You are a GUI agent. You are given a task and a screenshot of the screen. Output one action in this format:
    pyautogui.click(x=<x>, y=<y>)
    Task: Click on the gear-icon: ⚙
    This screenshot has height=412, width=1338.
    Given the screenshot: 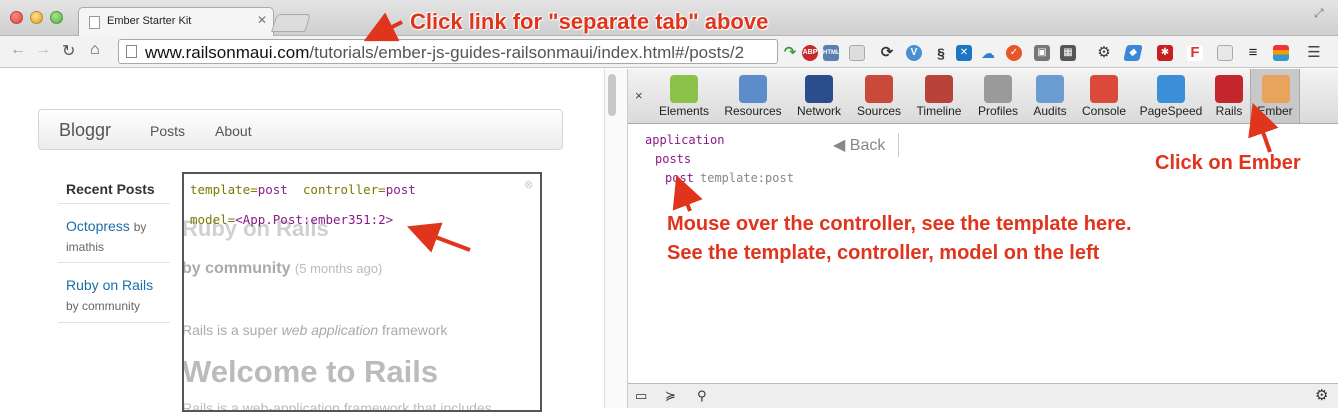 What is the action you would take?
    pyautogui.click(x=1104, y=53)
    